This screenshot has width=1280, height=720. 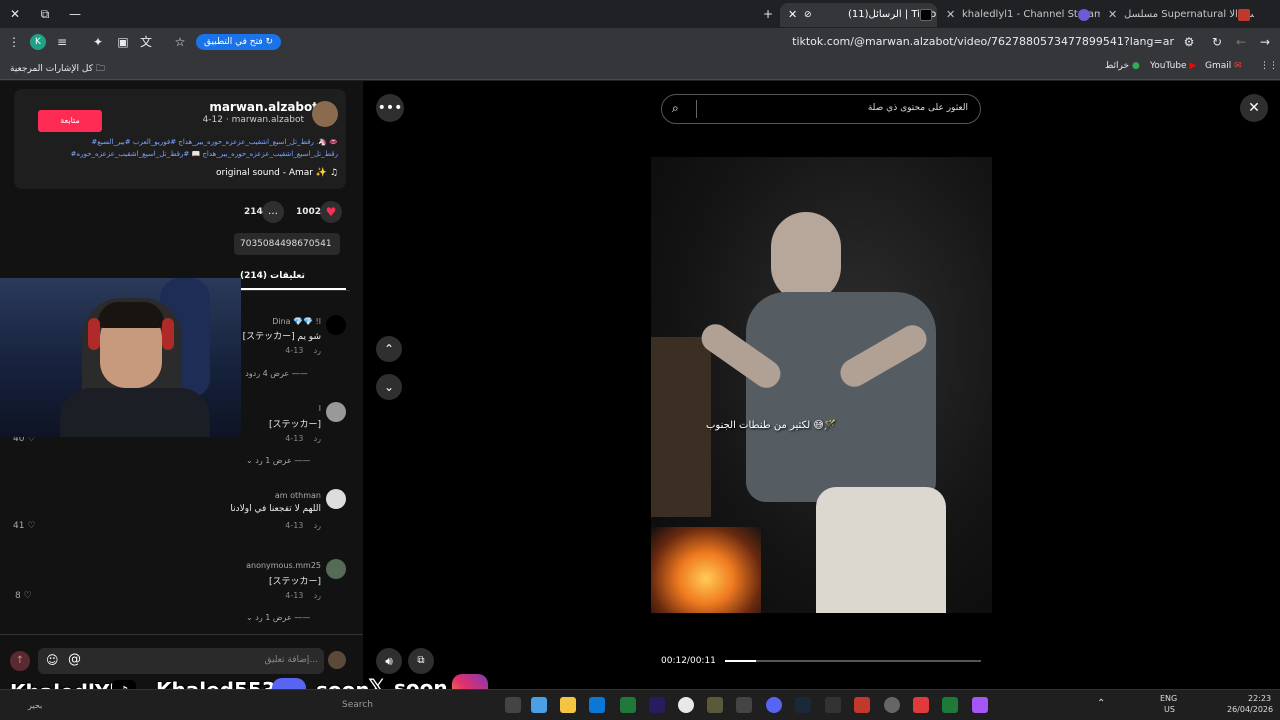 I want to click on apps-grid-icon: ⋮⋮, so click(x=1269, y=66).